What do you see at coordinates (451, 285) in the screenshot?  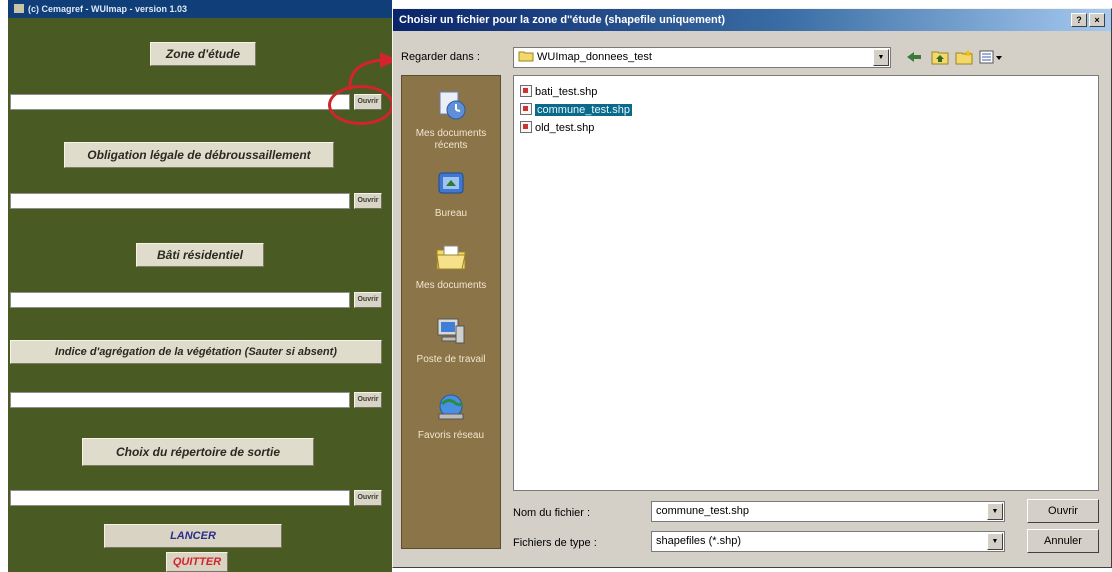 I see `place-label-my-documents: Mes documents` at bounding box center [451, 285].